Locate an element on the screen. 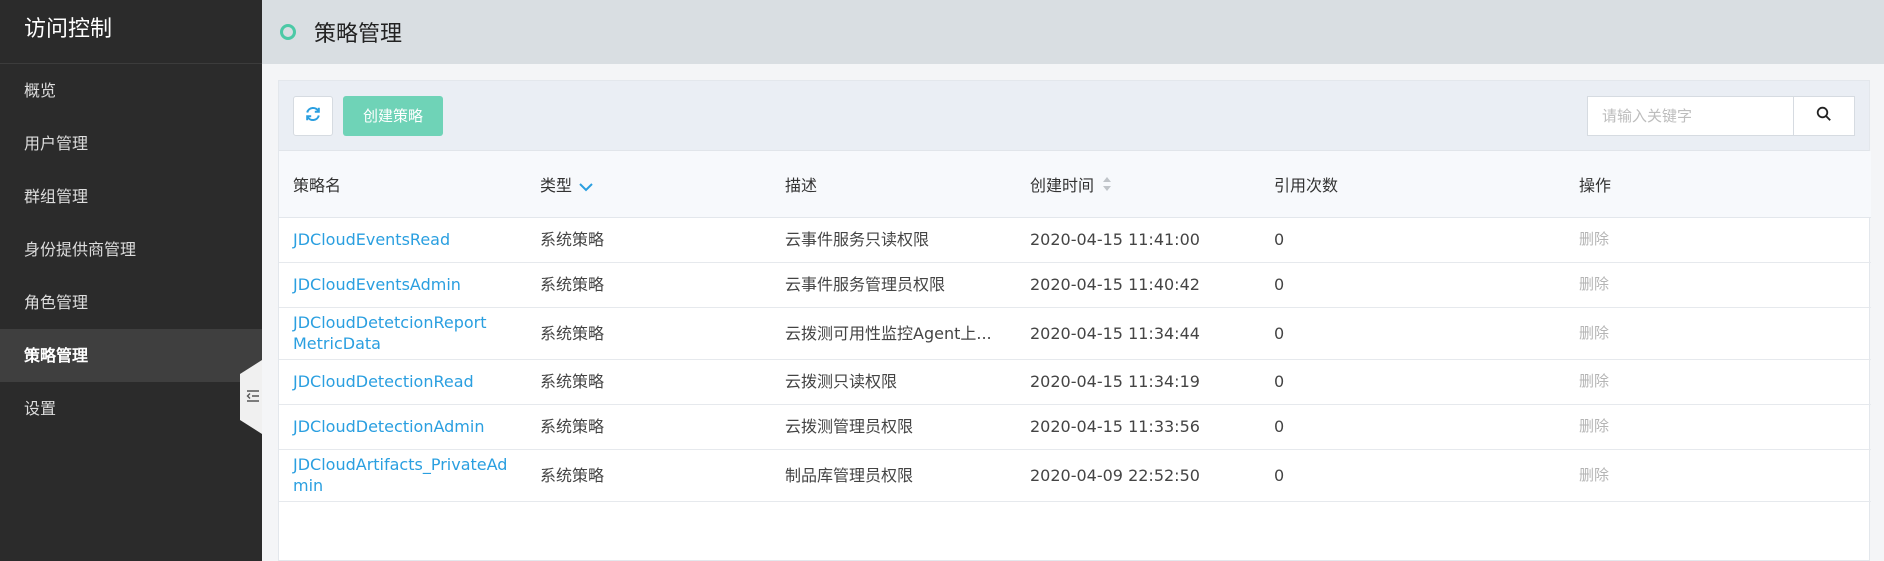  policy-description: 制品库管理员权限 is located at coordinates (849, 475).